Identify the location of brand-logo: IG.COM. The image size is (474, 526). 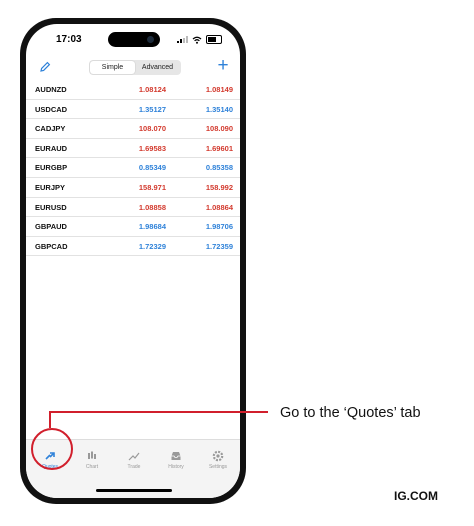
(416, 496).